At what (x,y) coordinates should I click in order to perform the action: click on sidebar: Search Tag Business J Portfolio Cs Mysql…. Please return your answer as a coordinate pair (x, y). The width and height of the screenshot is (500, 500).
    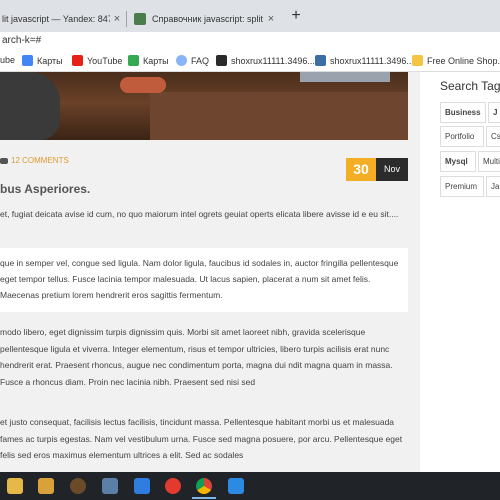
    Looking at the image, I should click on (460, 272).